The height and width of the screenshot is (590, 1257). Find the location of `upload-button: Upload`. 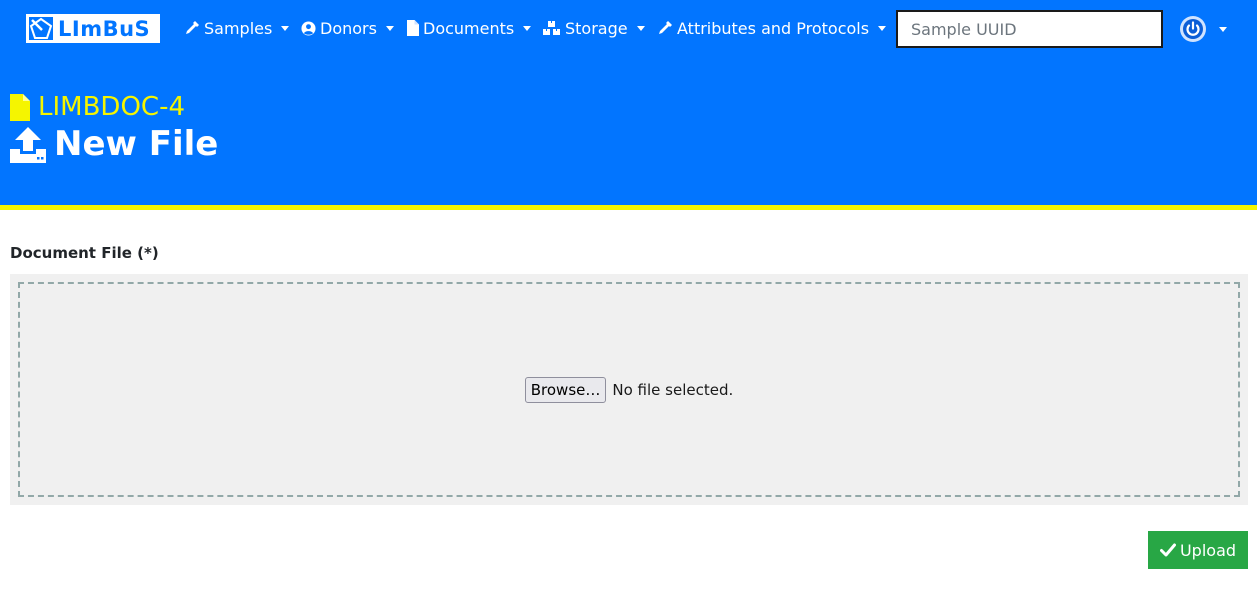

upload-button: Upload is located at coordinates (1198, 550).